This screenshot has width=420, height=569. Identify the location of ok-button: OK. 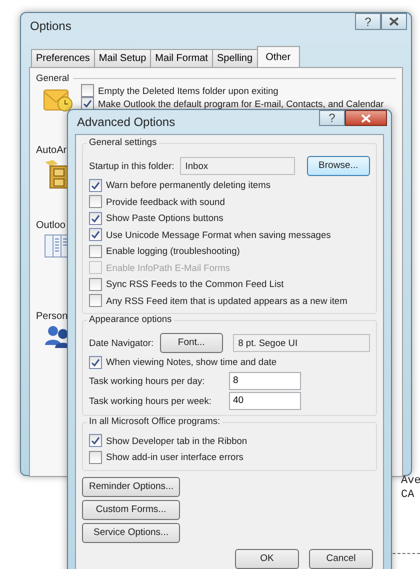
(267, 558).